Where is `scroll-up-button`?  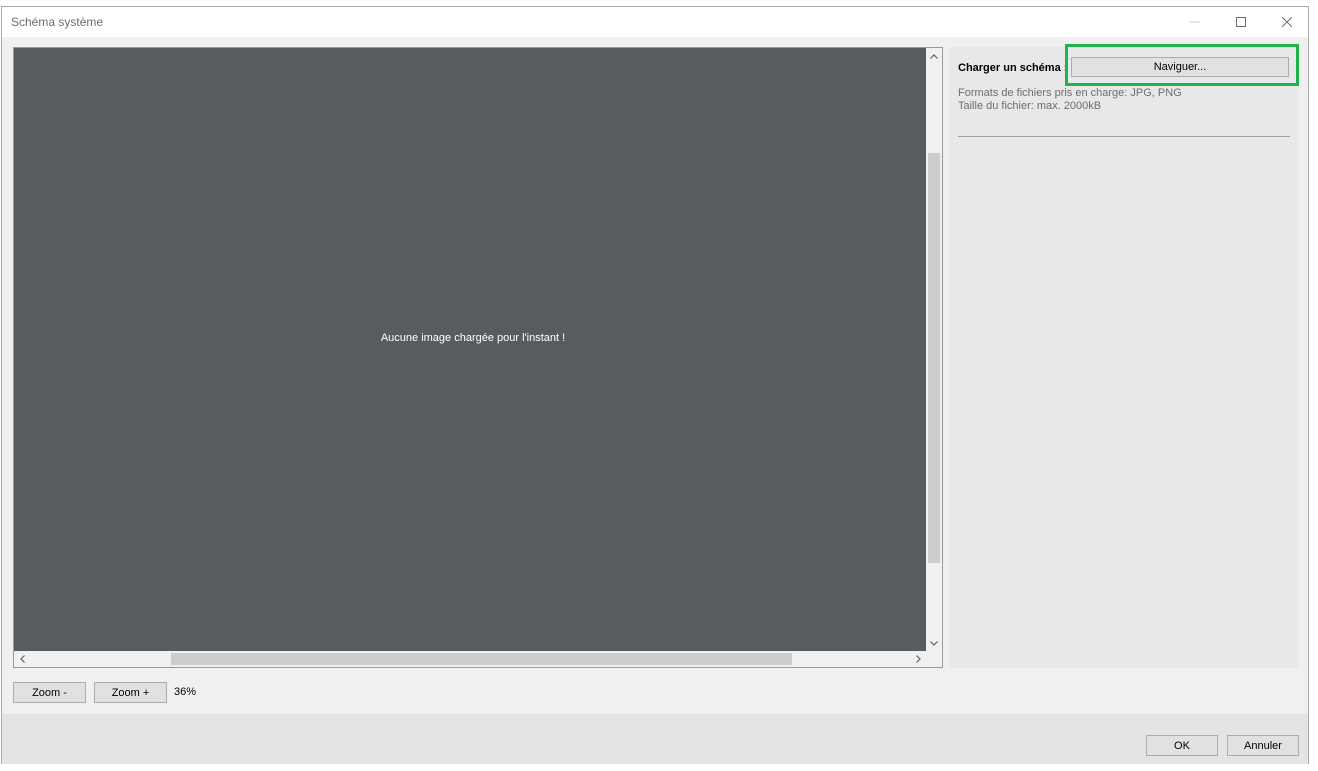 scroll-up-button is located at coordinates (934, 56).